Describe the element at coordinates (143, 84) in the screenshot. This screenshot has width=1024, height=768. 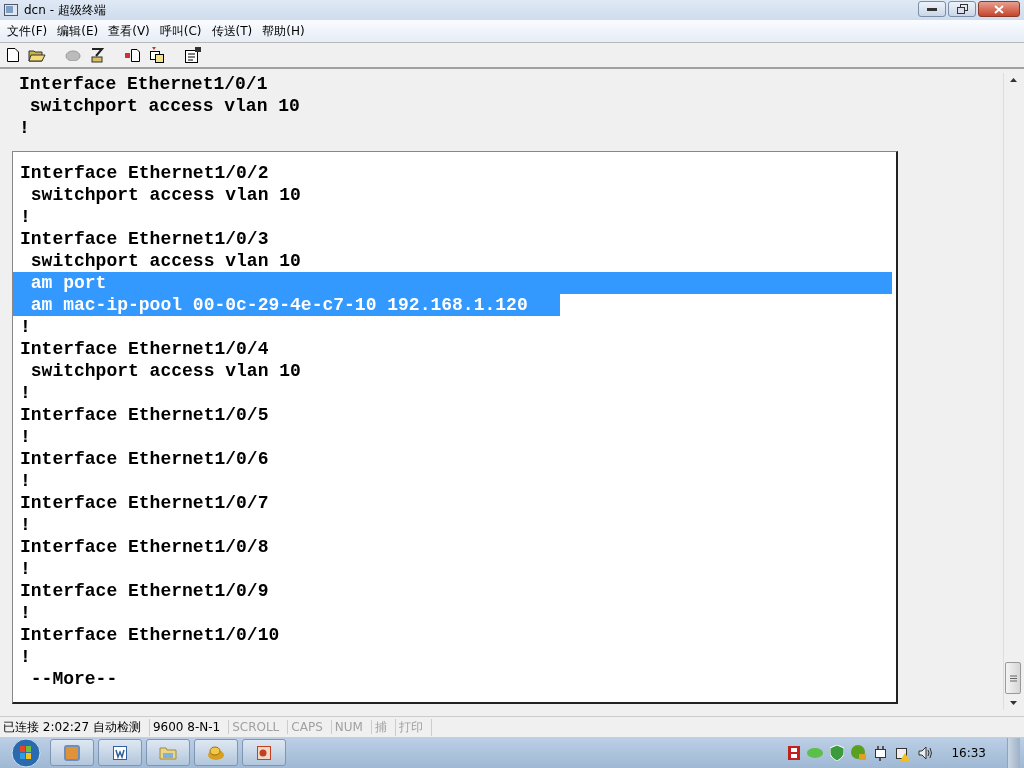
I see `terminal-line: Interface Ethernet1/0/1` at that location.